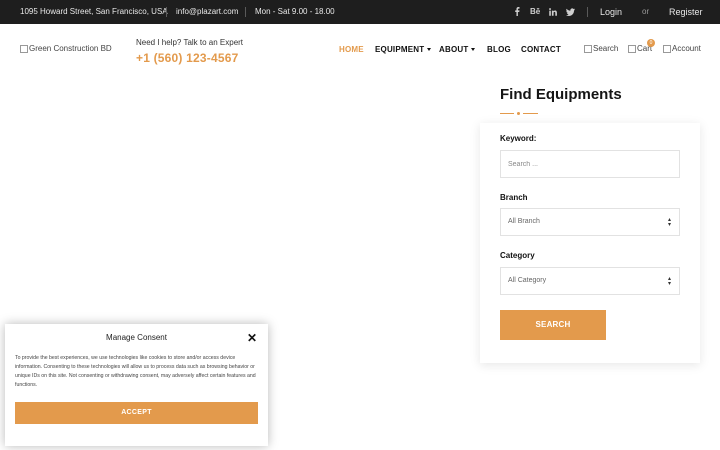  Describe the element at coordinates (541, 49) in the screenshot. I see `nav-contact: CONTACT` at that location.